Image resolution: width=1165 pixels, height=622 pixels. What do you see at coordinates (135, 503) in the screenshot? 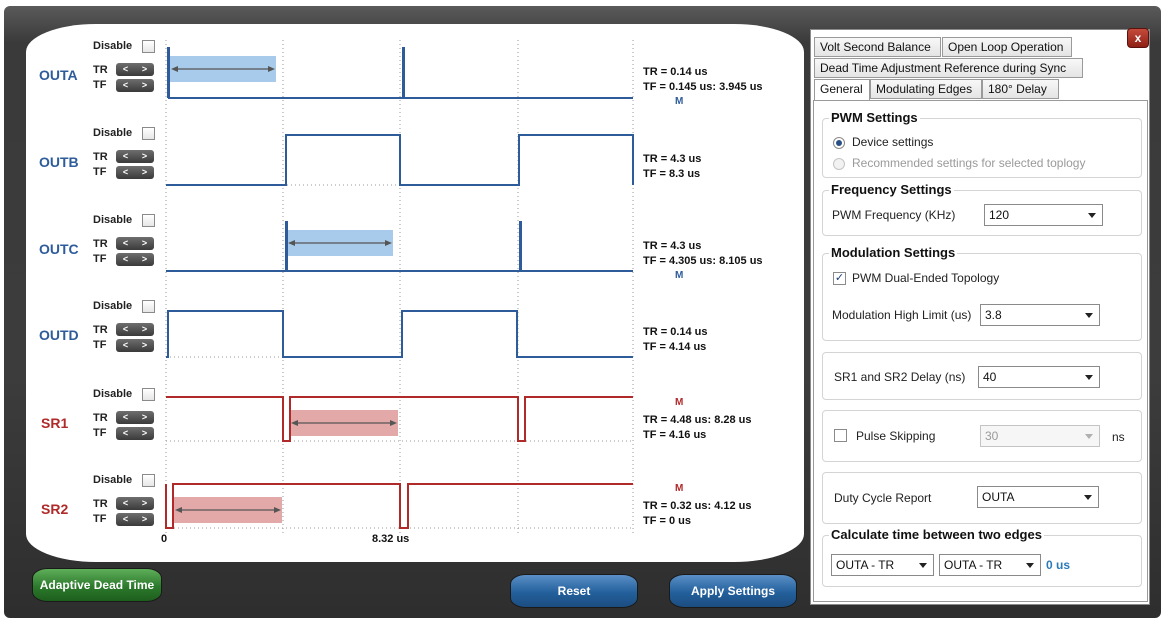
I see `sr2-tr-nav: < >` at bounding box center [135, 503].